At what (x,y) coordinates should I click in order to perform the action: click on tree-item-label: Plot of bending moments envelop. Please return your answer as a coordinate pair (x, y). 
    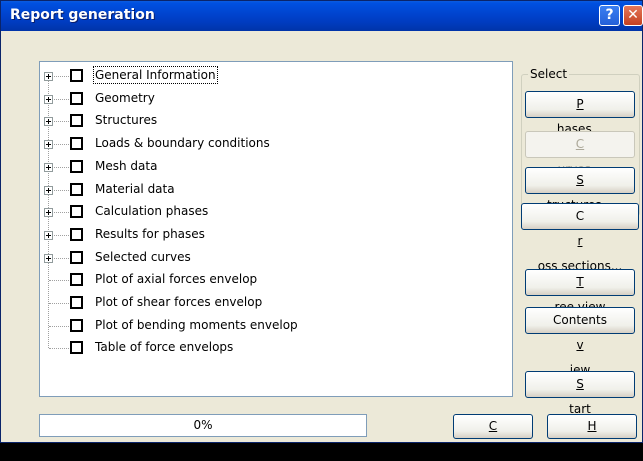
    Looking at the image, I should click on (196, 324).